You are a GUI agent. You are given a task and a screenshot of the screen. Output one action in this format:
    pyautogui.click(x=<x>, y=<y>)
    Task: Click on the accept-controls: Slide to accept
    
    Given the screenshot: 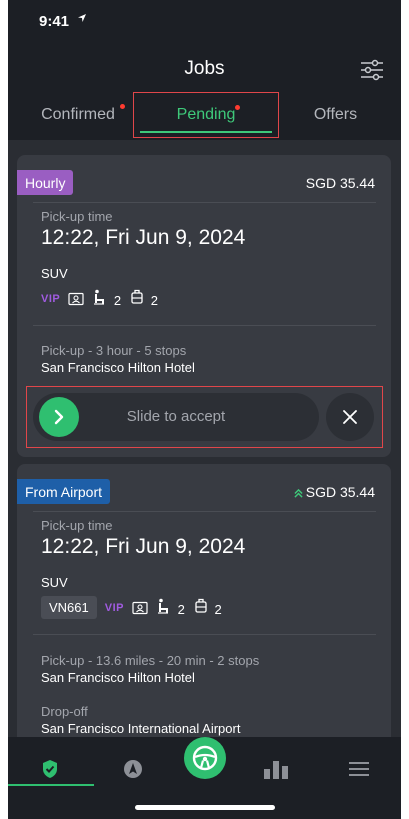 What is the action you would take?
    pyautogui.click(x=204, y=417)
    